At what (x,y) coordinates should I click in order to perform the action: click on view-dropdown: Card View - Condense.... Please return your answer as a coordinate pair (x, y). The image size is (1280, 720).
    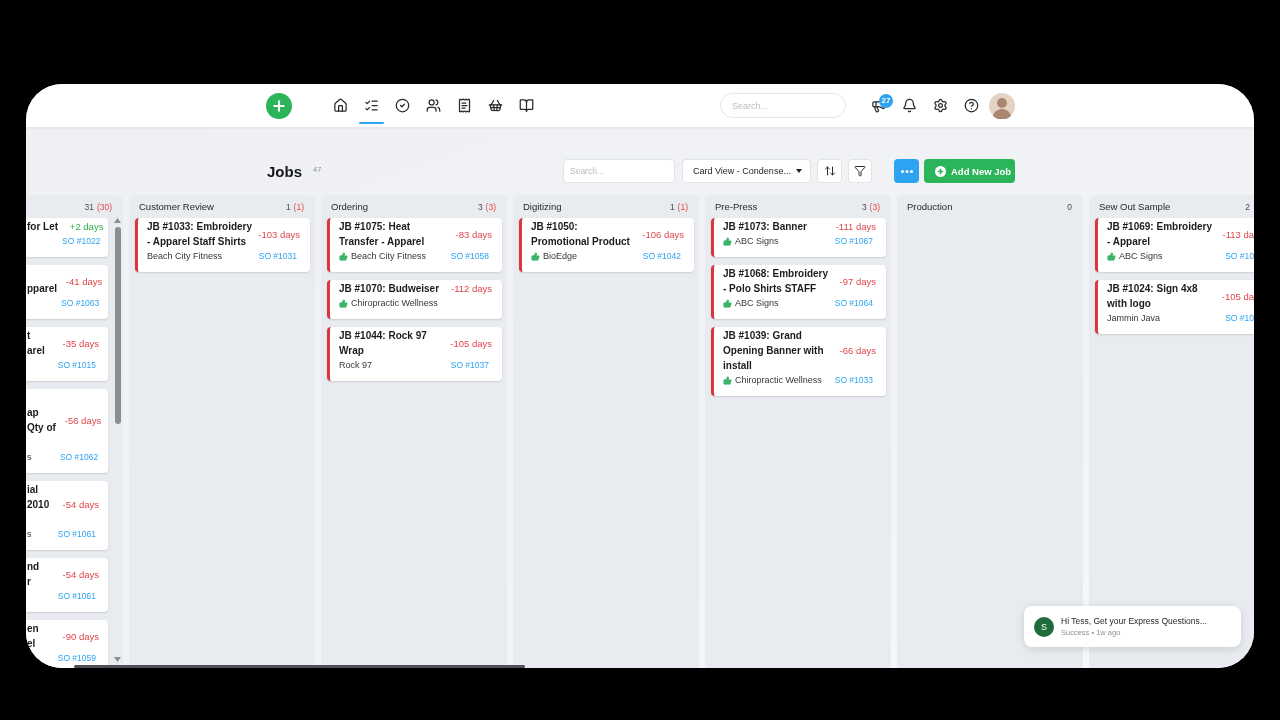
    Looking at the image, I should click on (746, 171).